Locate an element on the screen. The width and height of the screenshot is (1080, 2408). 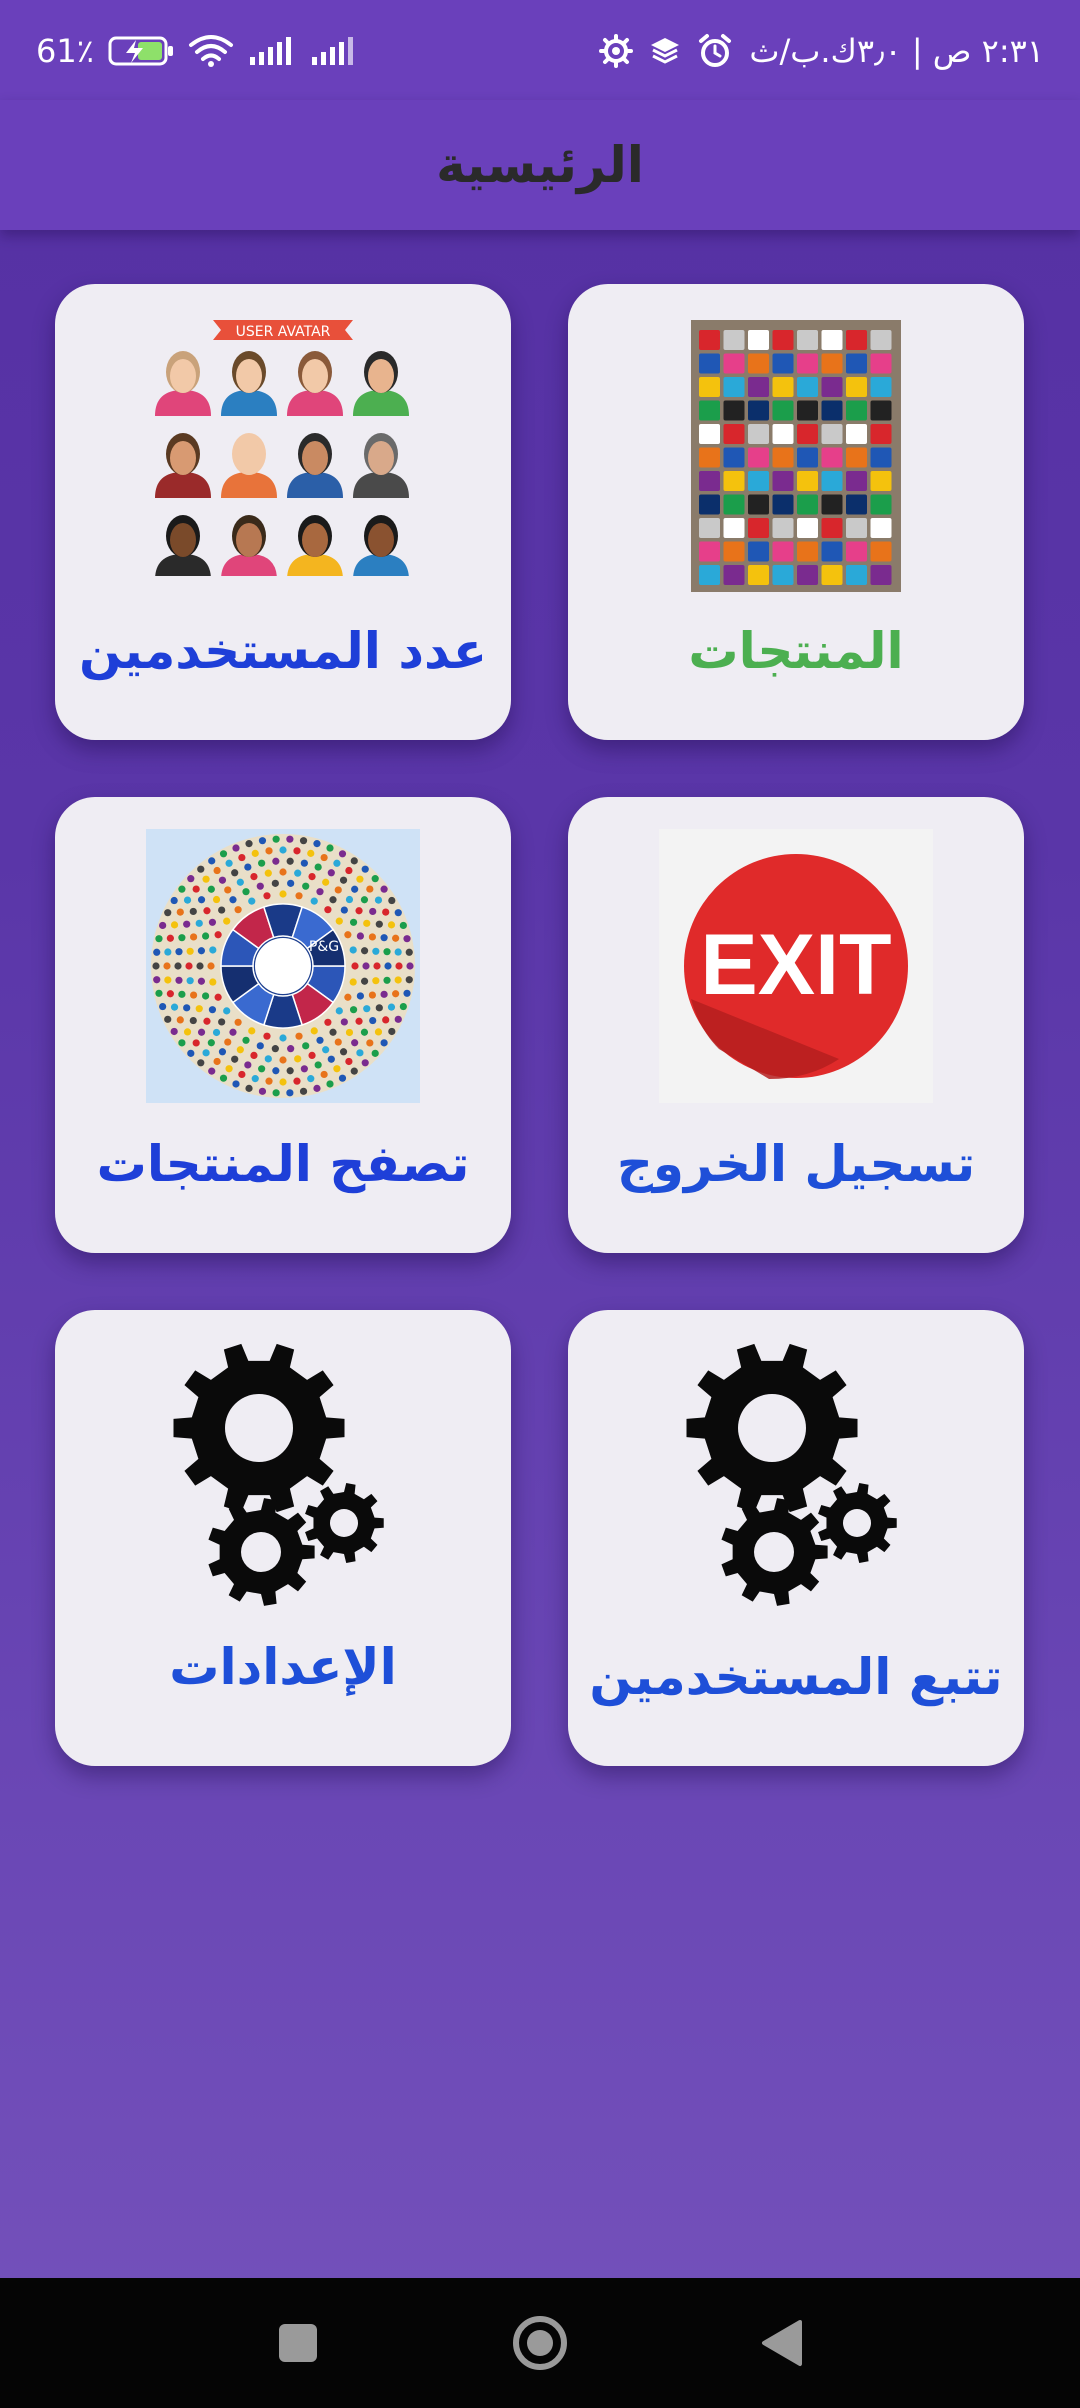
logout-card: EXIT تسجيل الخروج is located at coordinates (796, 1025).